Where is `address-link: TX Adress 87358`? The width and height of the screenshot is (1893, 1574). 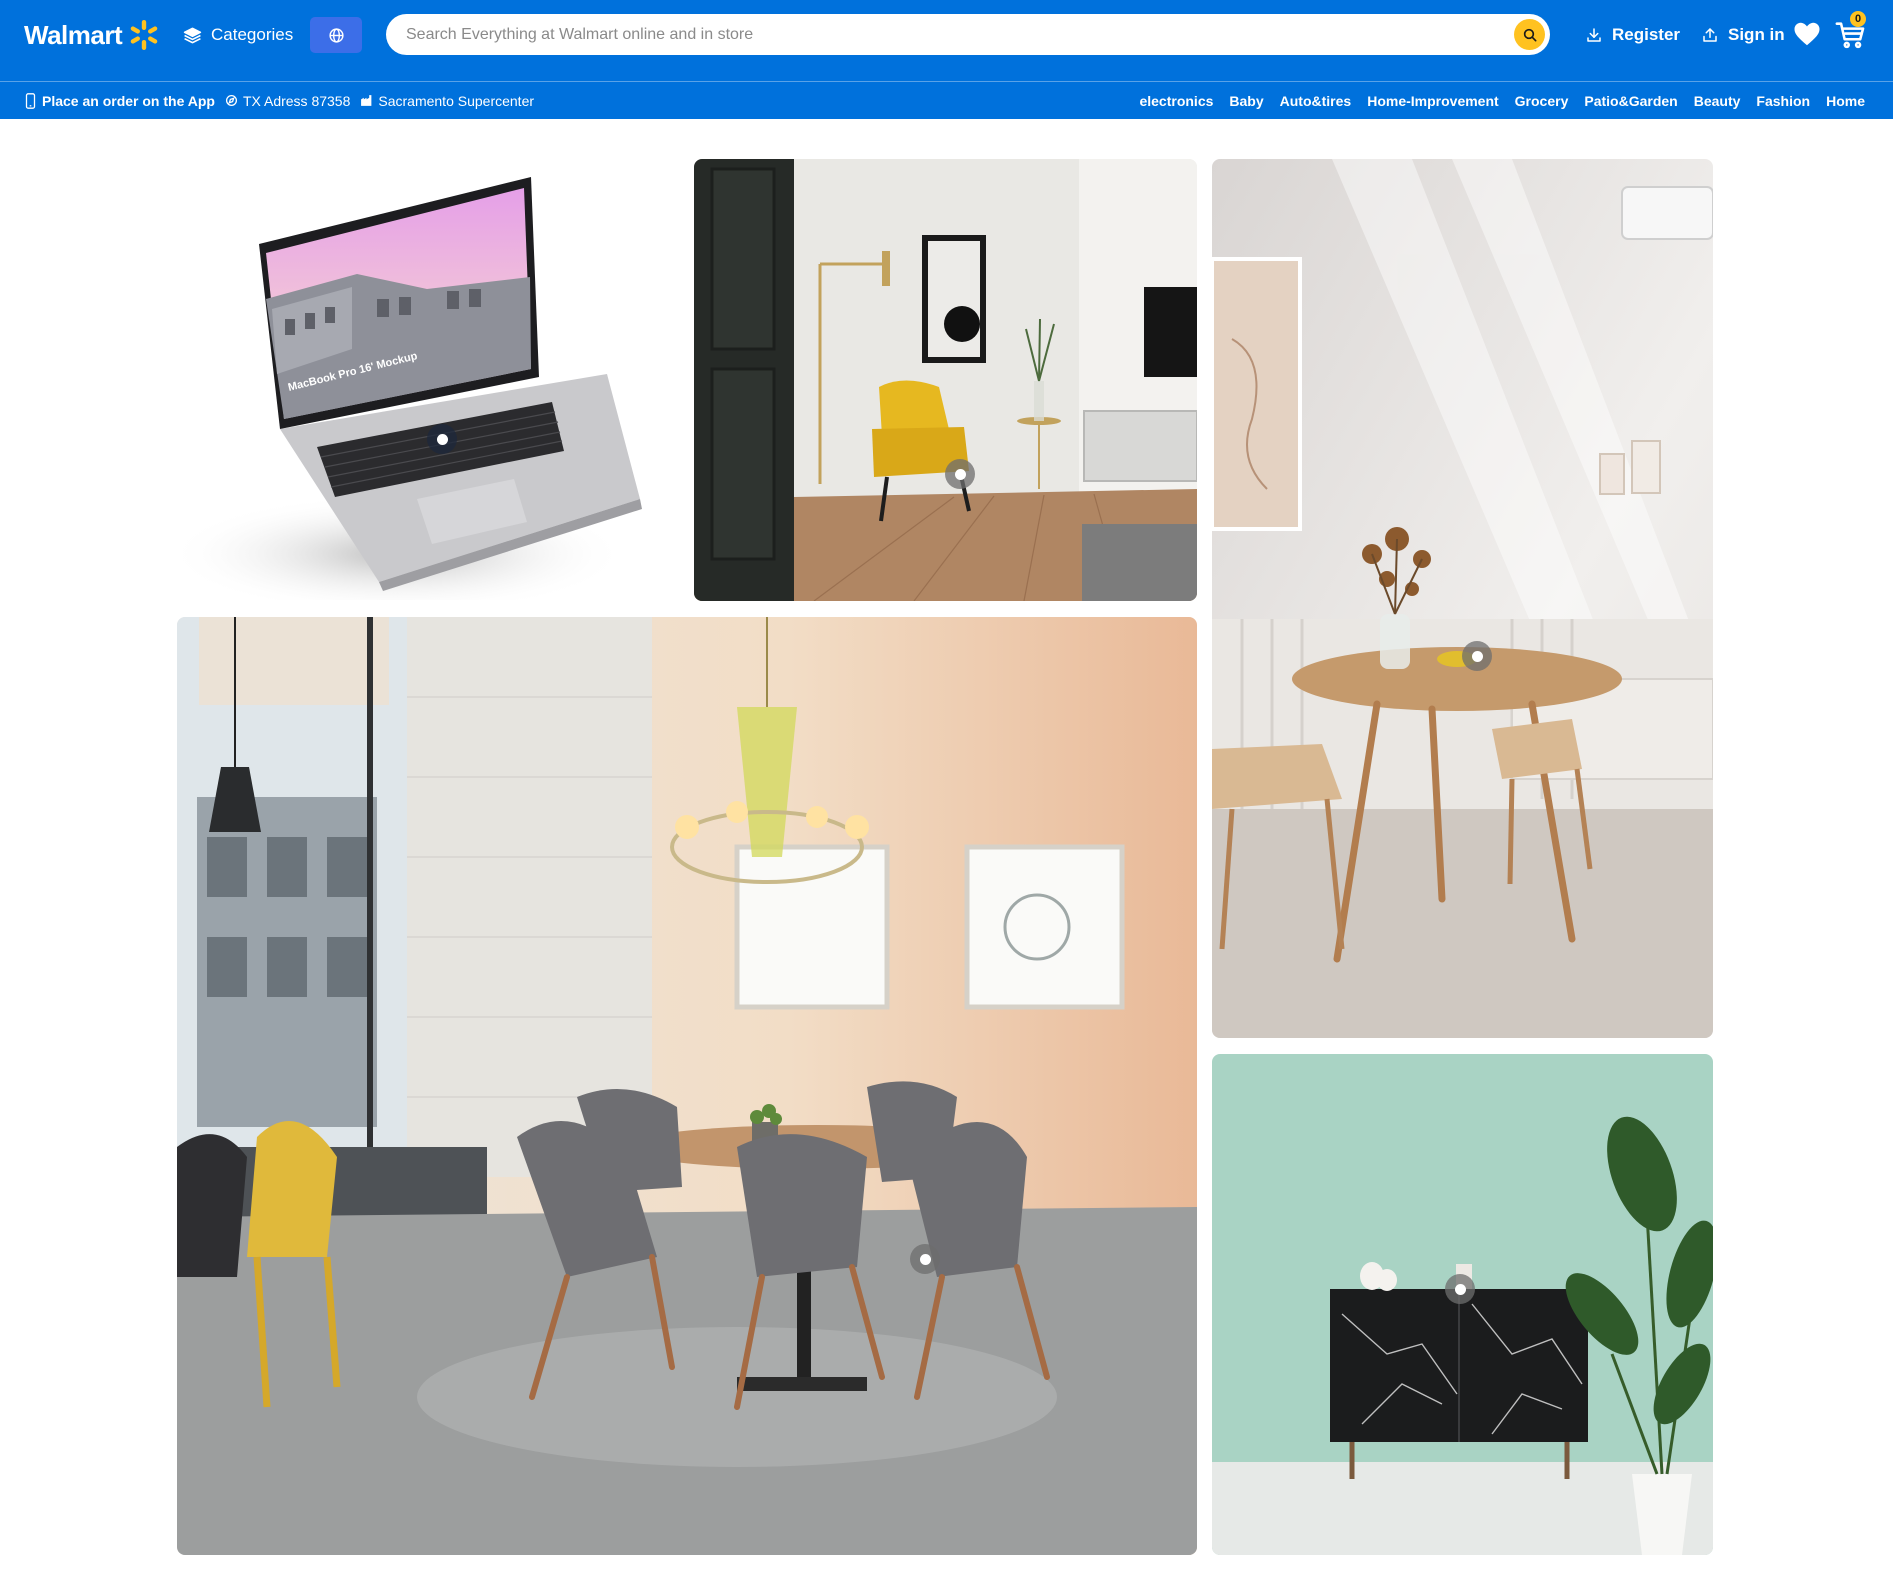
address-link: TX Adress 87358 is located at coordinates (287, 101).